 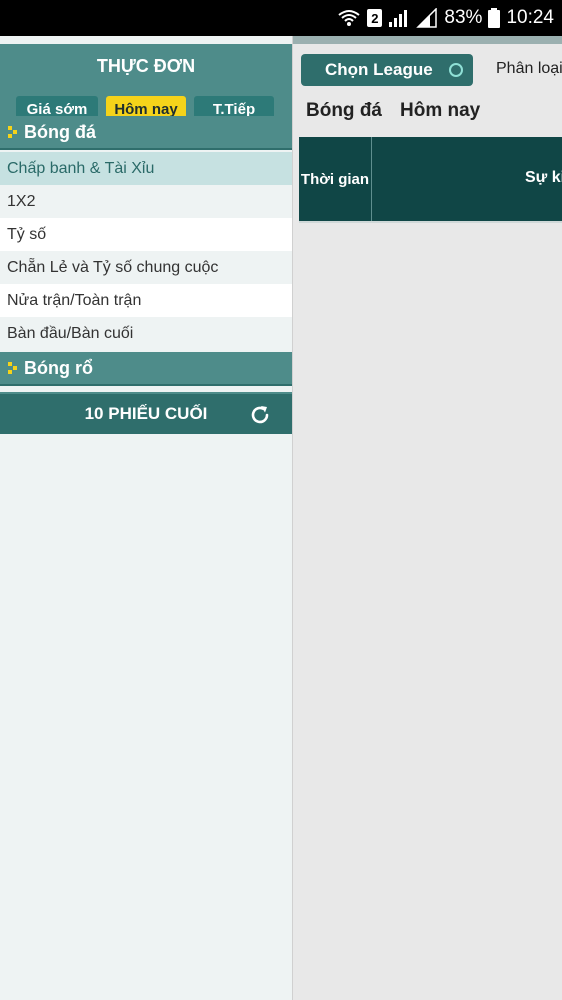 What do you see at coordinates (529, 69) in the screenshot?
I see `sort-button: Phân loại` at bounding box center [529, 69].